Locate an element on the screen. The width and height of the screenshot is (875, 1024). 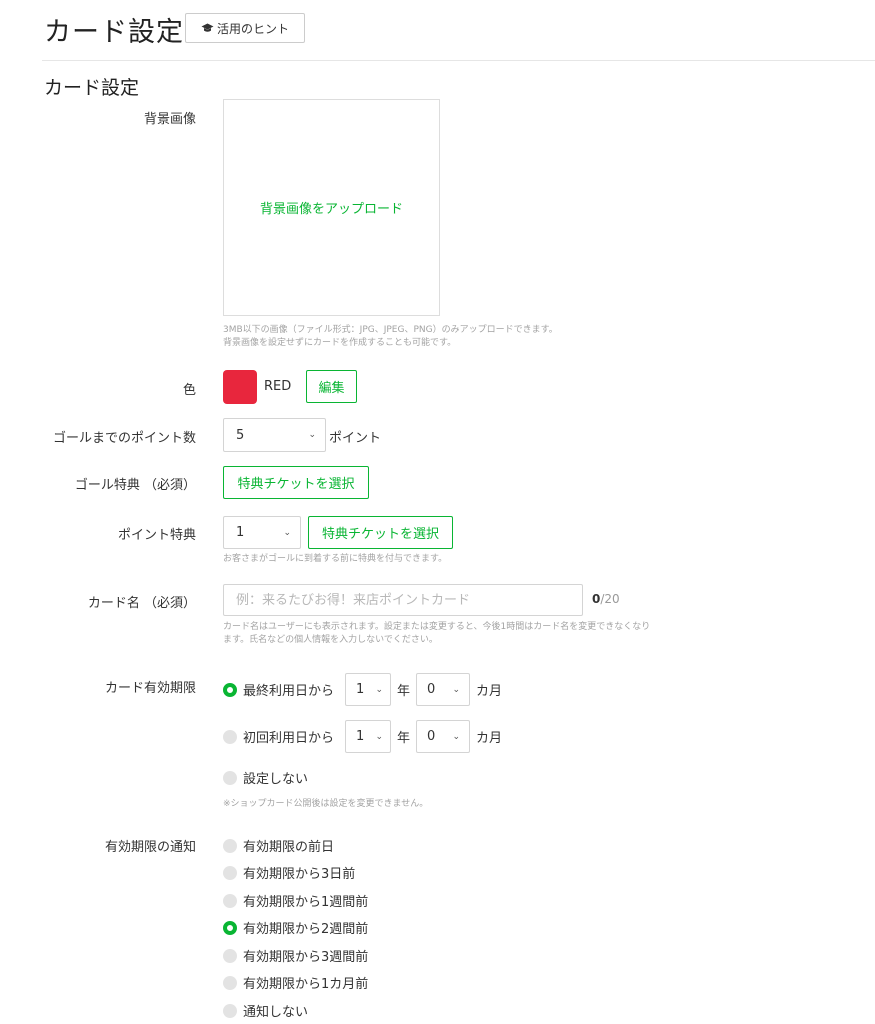
header-divider is located at coordinates (458, 60).